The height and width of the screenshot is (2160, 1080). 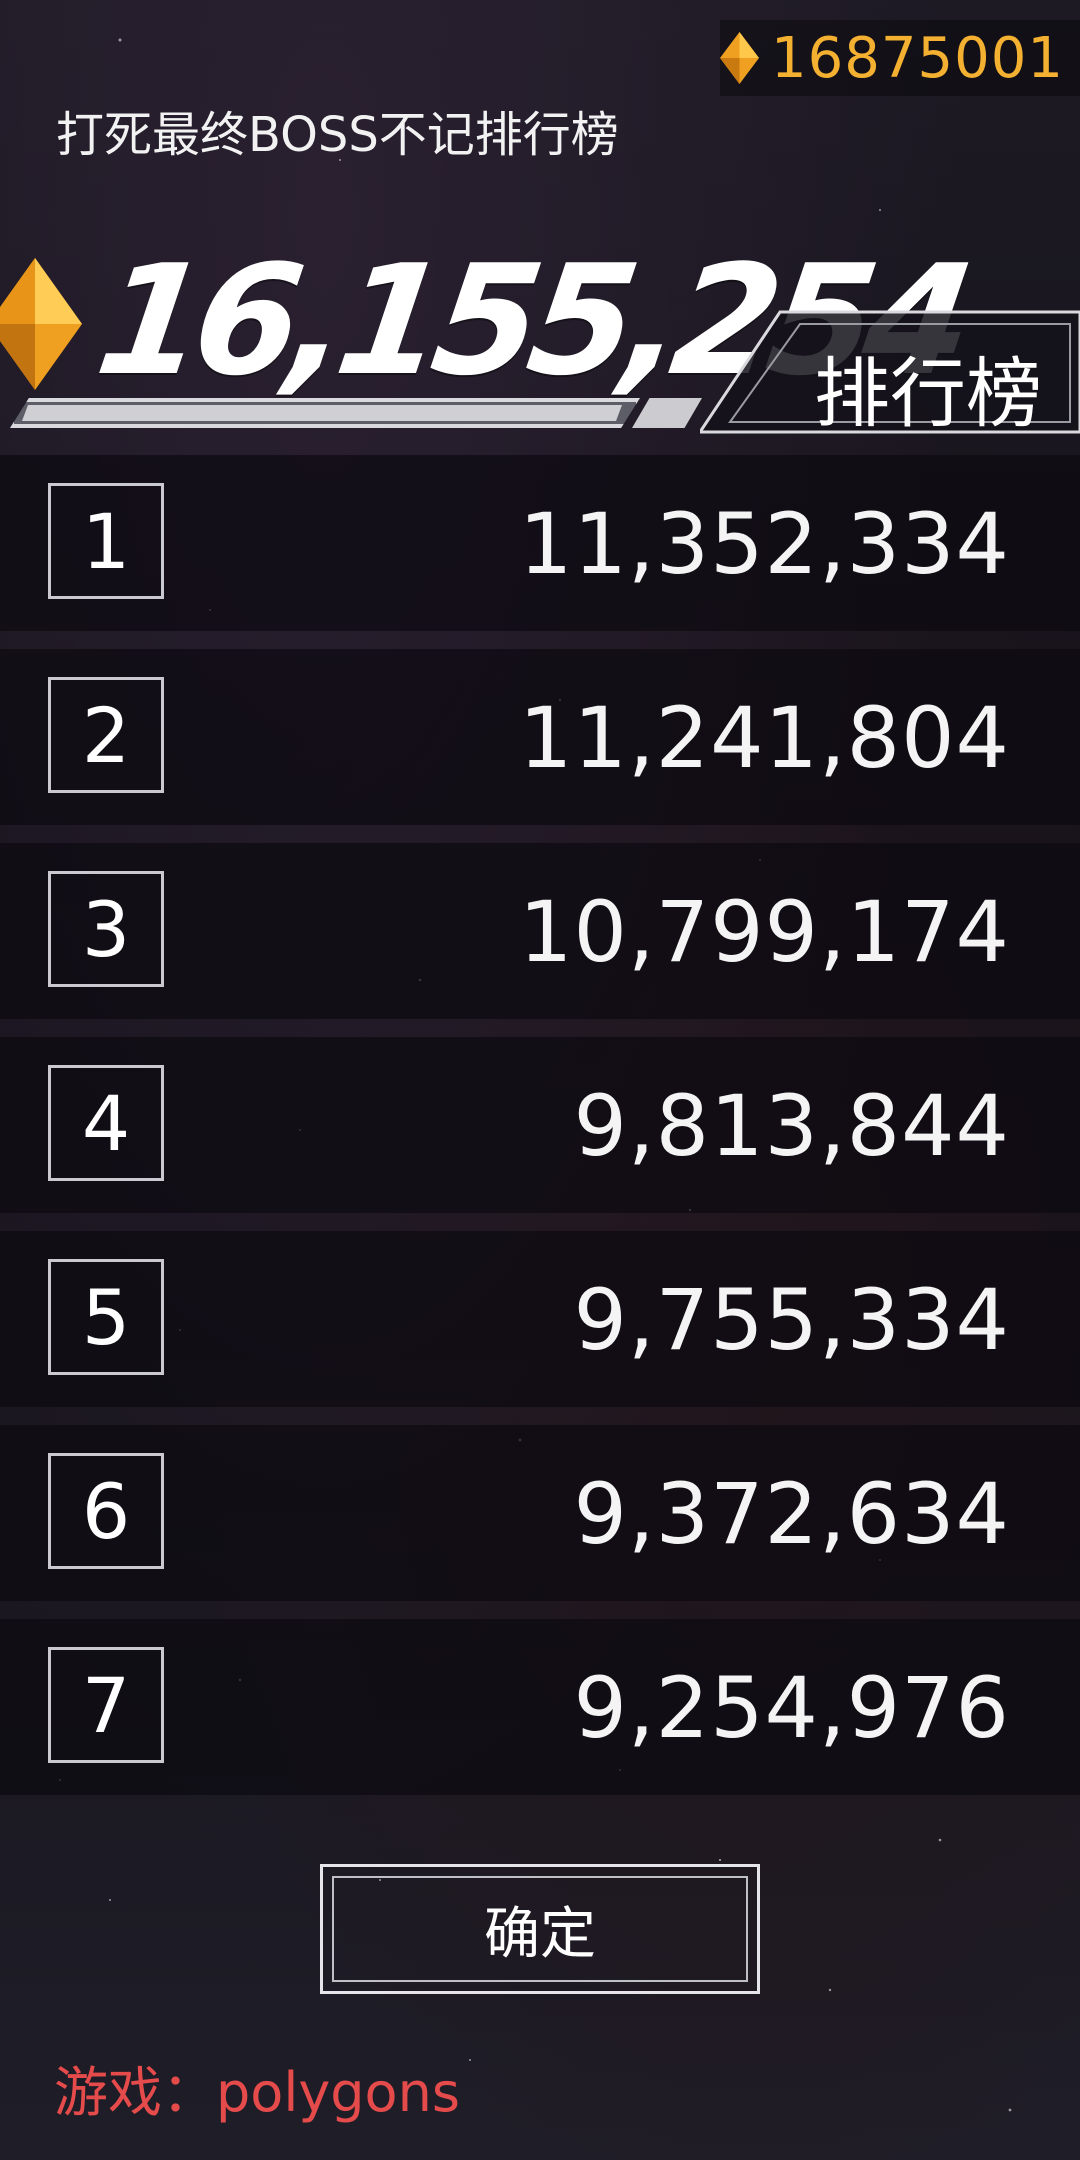 What do you see at coordinates (928, 393) in the screenshot?
I see `tab-label: 排行榜` at bounding box center [928, 393].